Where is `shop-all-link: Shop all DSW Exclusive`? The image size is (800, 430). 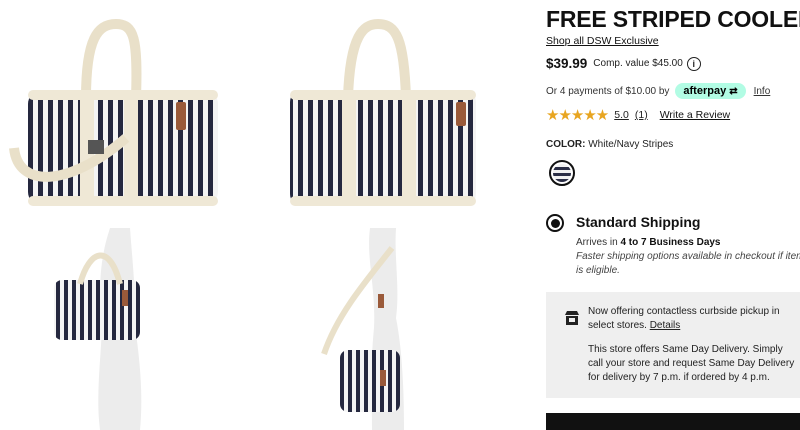 shop-all-link: Shop all DSW Exclusive is located at coordinates (602, 41).